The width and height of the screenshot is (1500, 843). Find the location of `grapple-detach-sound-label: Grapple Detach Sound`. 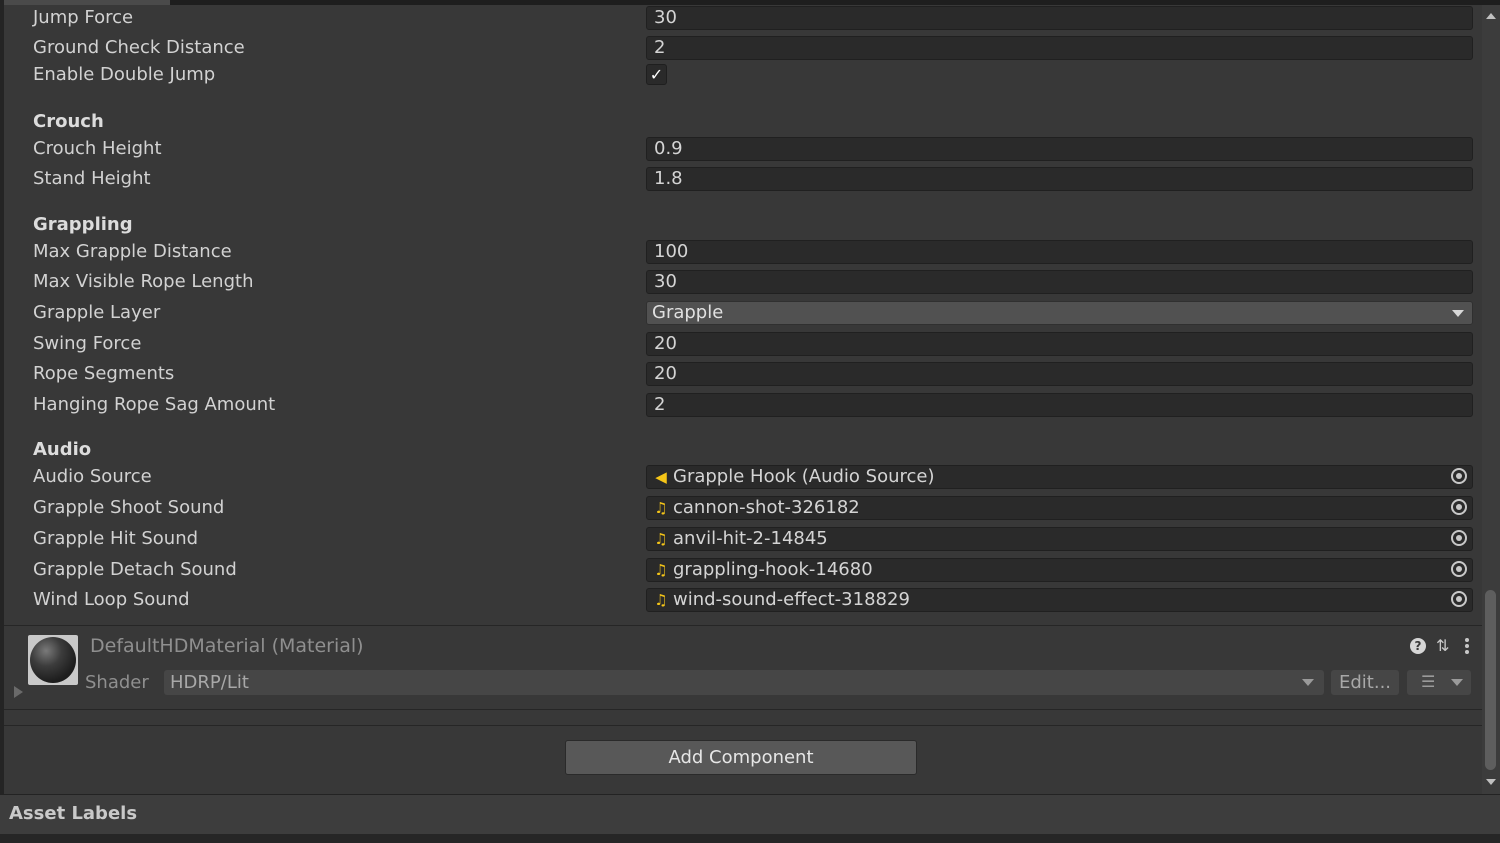

grapple-detach-sound-label: Grapple Detach Sound is located at coordinates (135, 569).